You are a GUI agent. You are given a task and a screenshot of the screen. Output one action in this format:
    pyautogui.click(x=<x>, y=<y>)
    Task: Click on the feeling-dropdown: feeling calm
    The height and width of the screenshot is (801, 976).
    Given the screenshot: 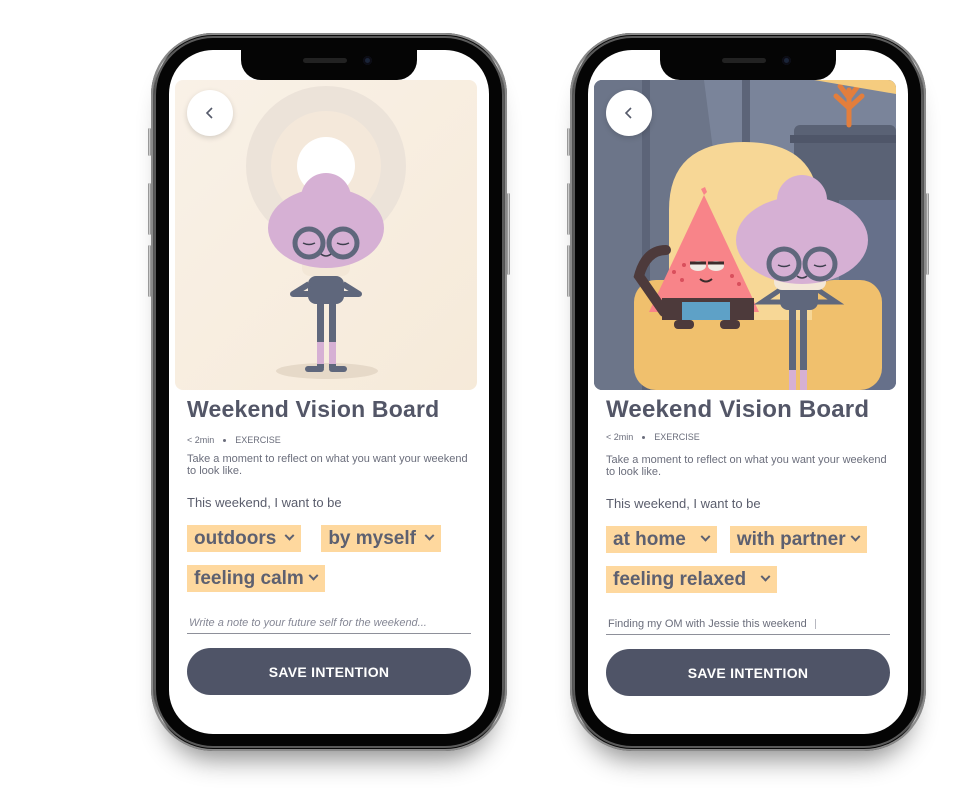 What is the action you would take?
    pyautogui.click(x=256, y=578)
    